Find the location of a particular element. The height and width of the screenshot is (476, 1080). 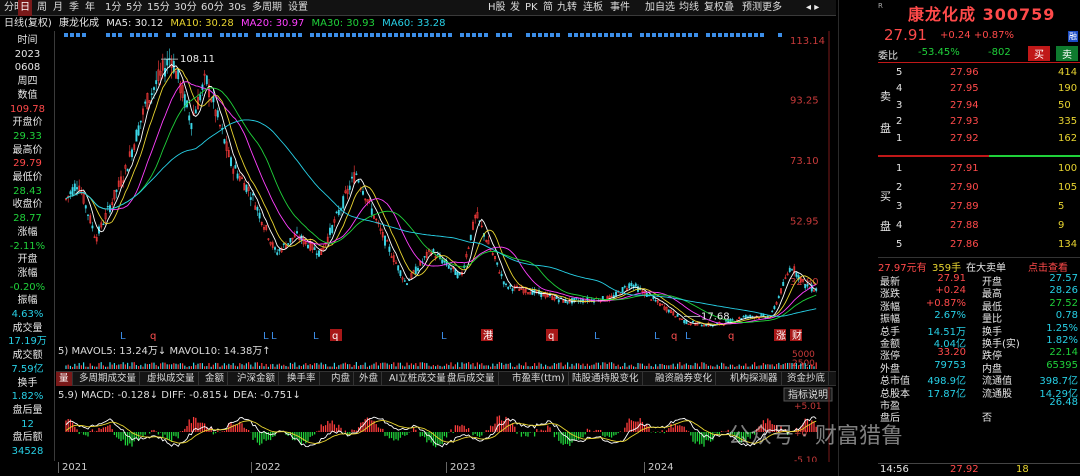

tool-tab-5: 连板 is located at coordinates (593, 8).